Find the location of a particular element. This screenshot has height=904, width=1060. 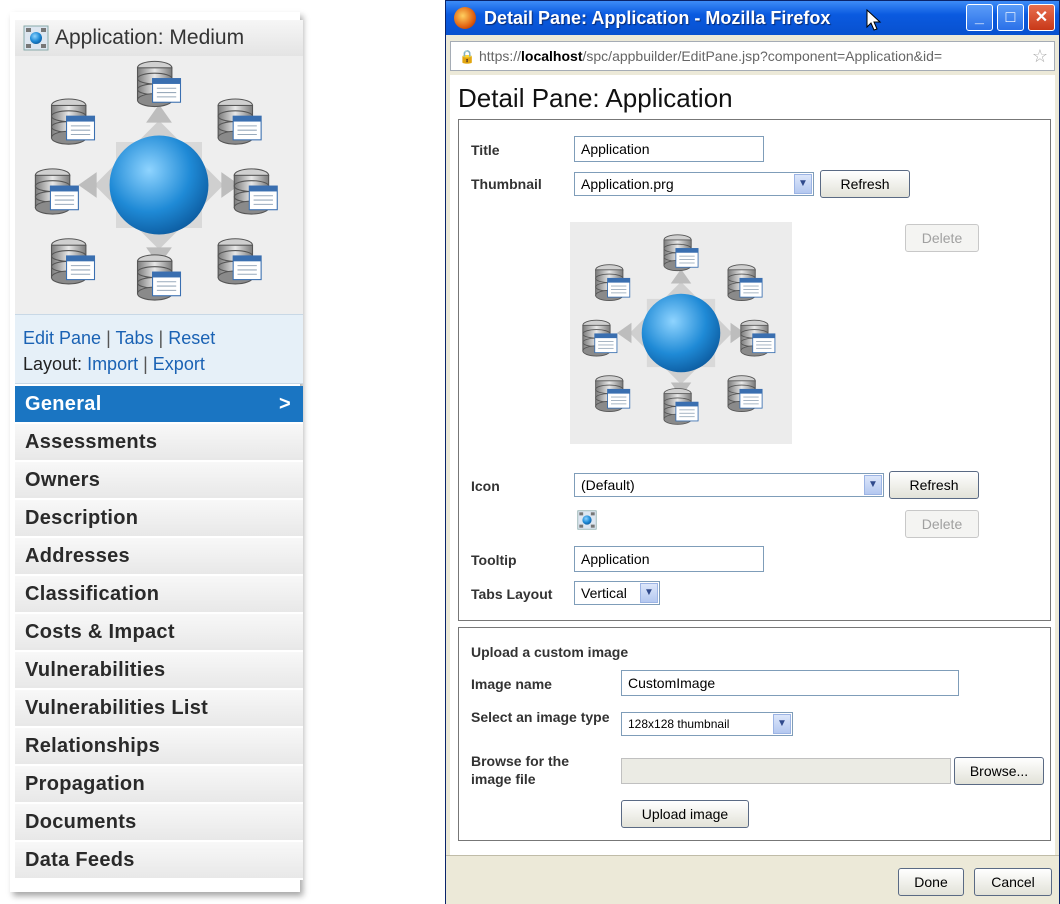

nav-item-owners: Owners is located at coordinates (159, 481).